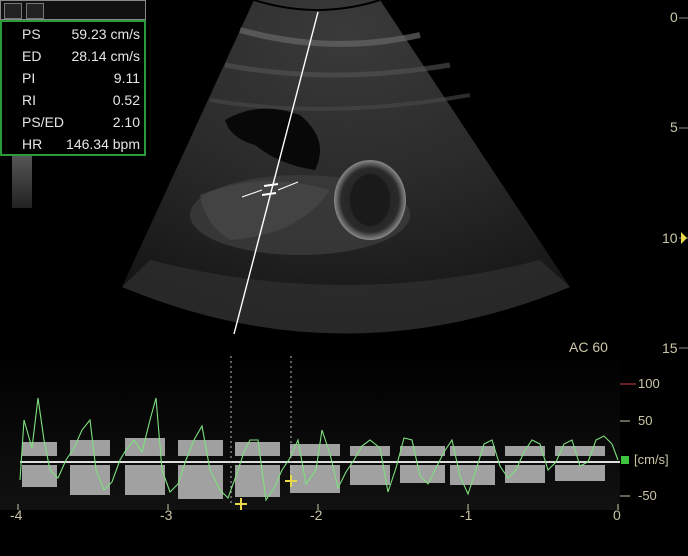  Describe the element at coordinates (649, 383) in the screenshot. I see `velocity-label: 100` at that location.